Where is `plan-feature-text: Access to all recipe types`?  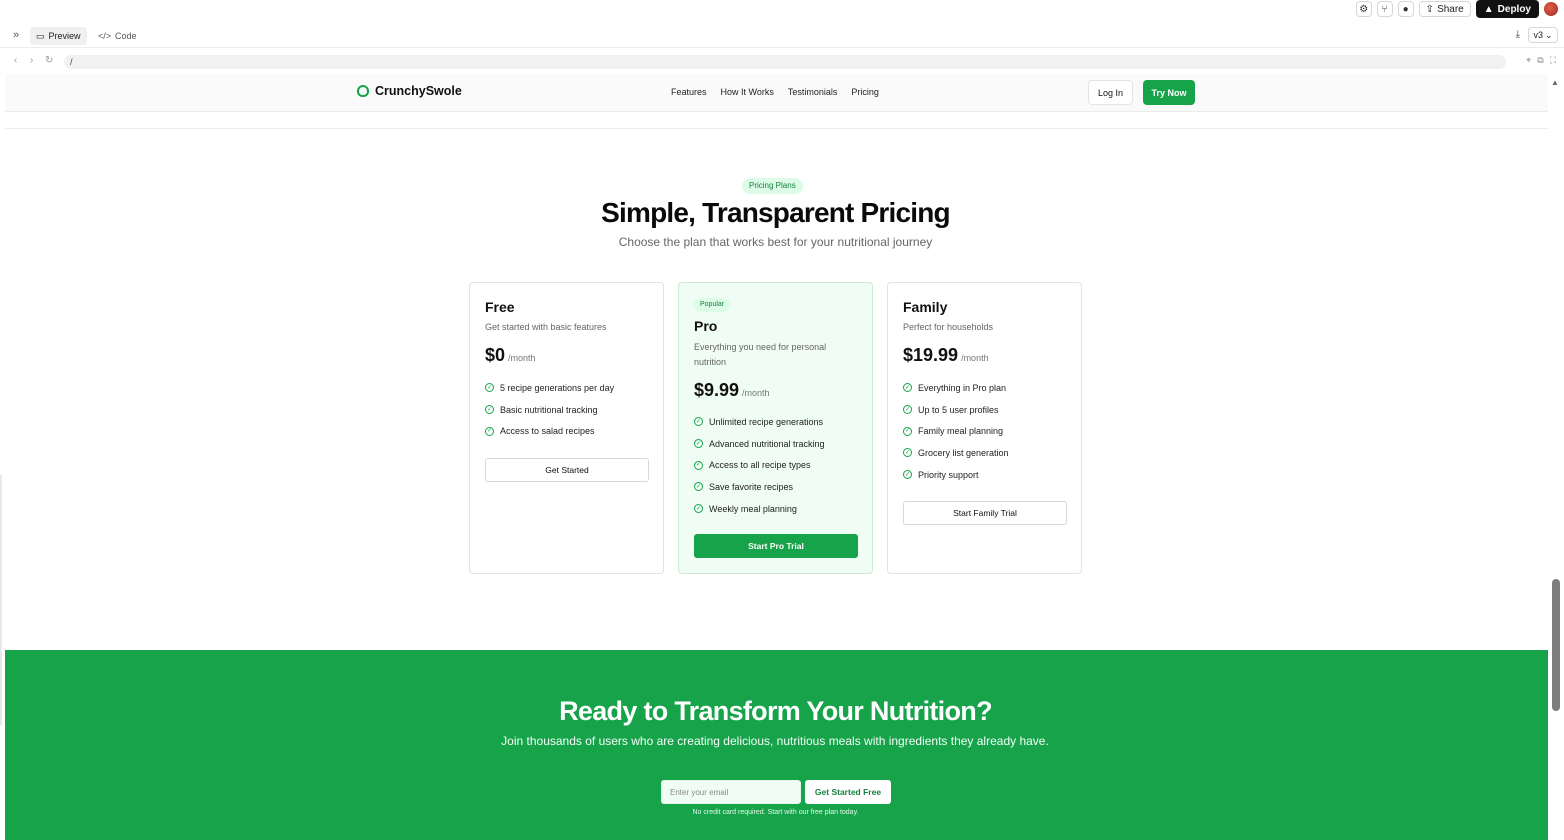 plan-feature-text: Access to all recipe types is located at coordinates (760, 465).